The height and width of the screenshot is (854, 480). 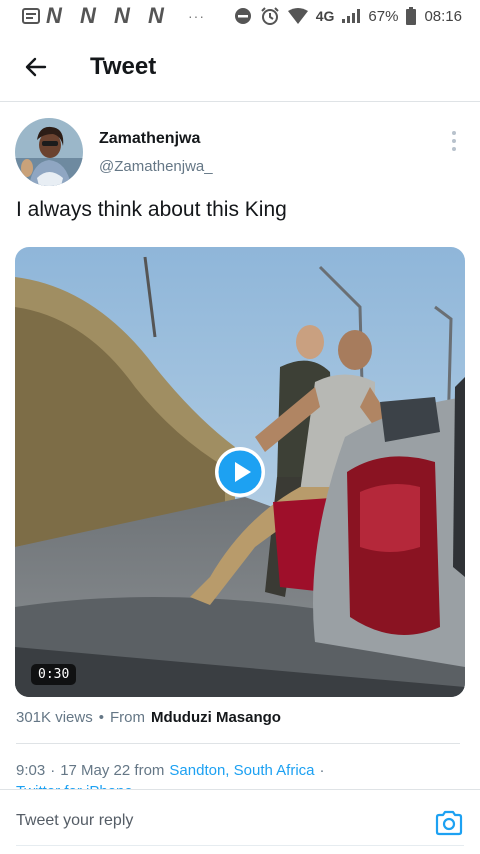 I want to click on reply-bar: Tweet your reply, so click(x=240, y=821).